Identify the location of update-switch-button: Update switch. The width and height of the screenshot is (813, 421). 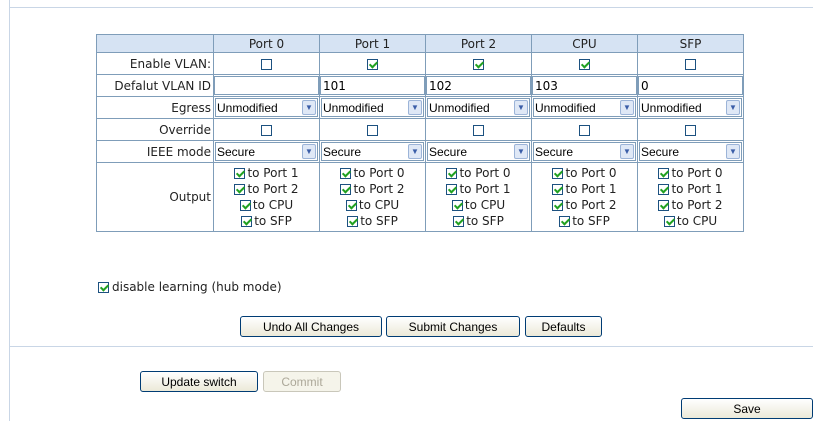
(199, 381).